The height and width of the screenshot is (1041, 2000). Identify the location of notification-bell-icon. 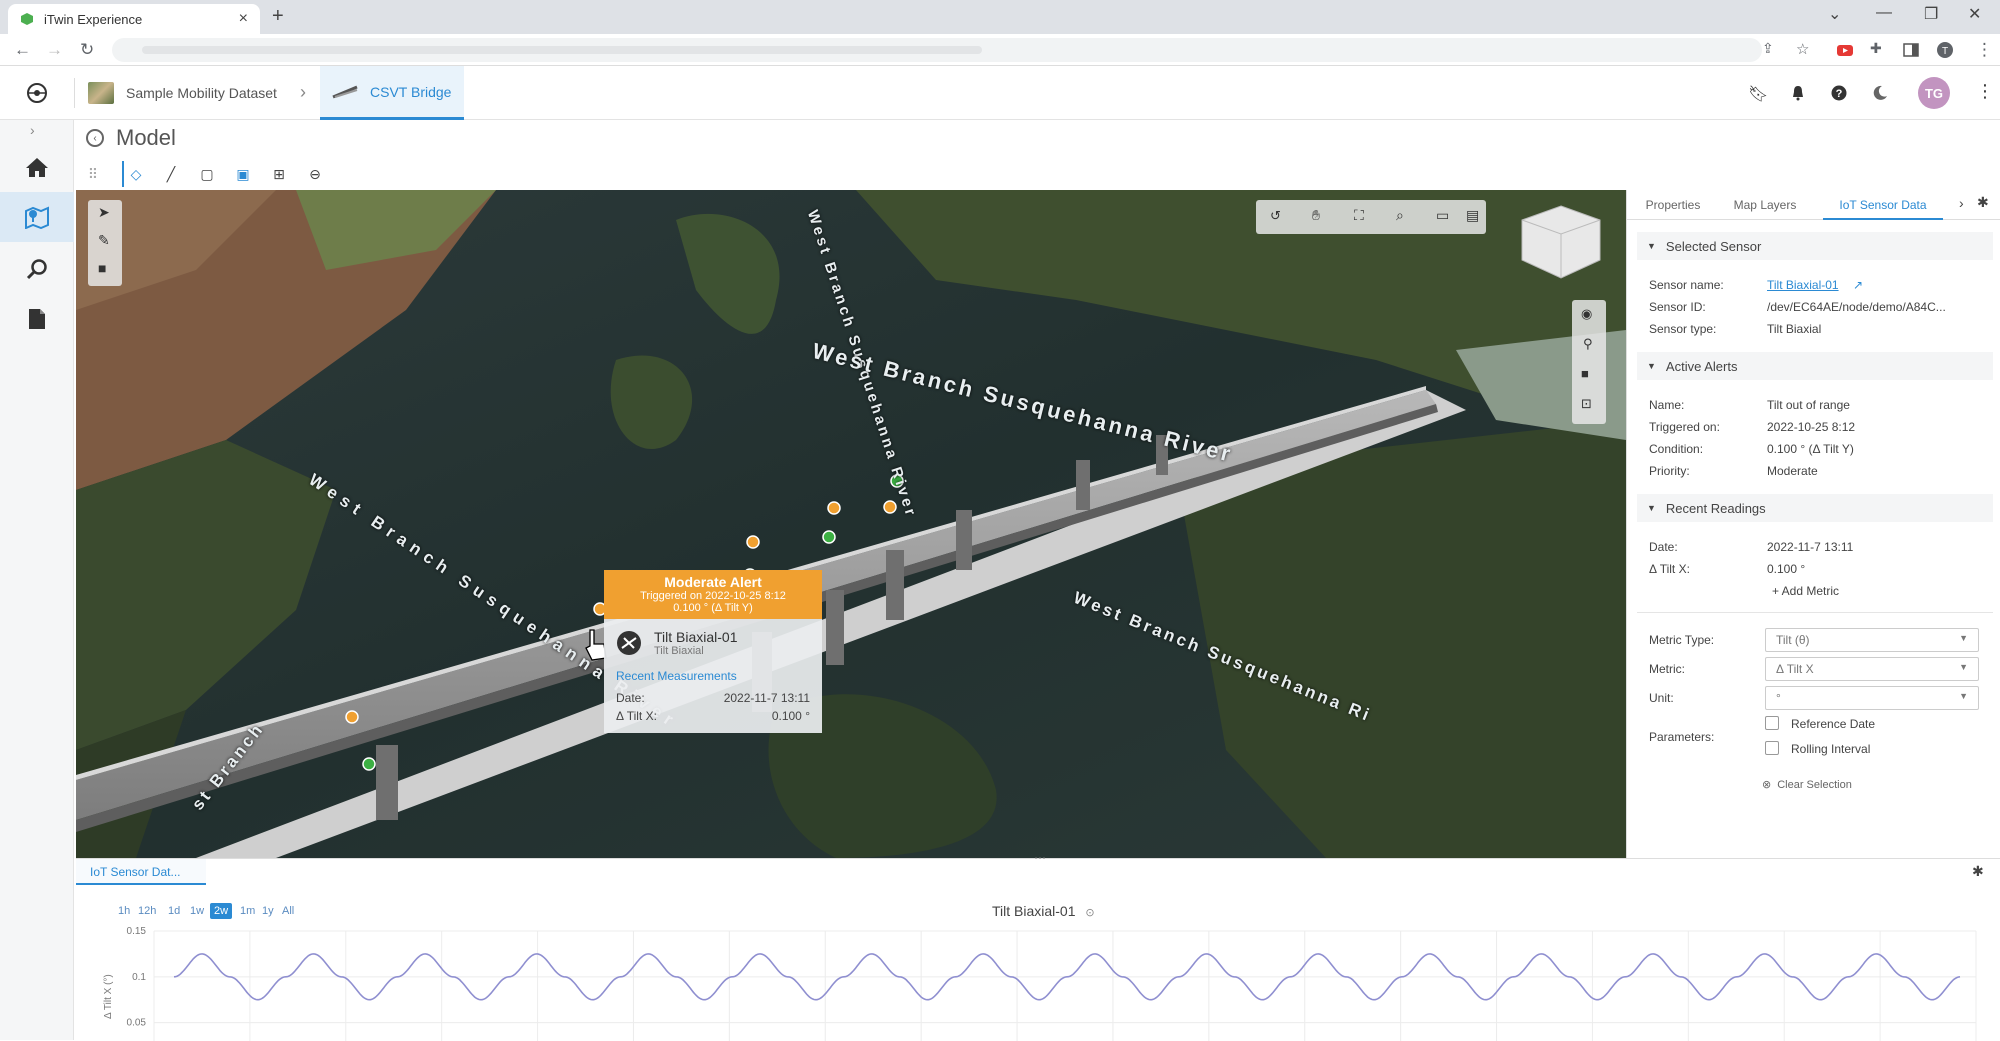
(1798, 93).